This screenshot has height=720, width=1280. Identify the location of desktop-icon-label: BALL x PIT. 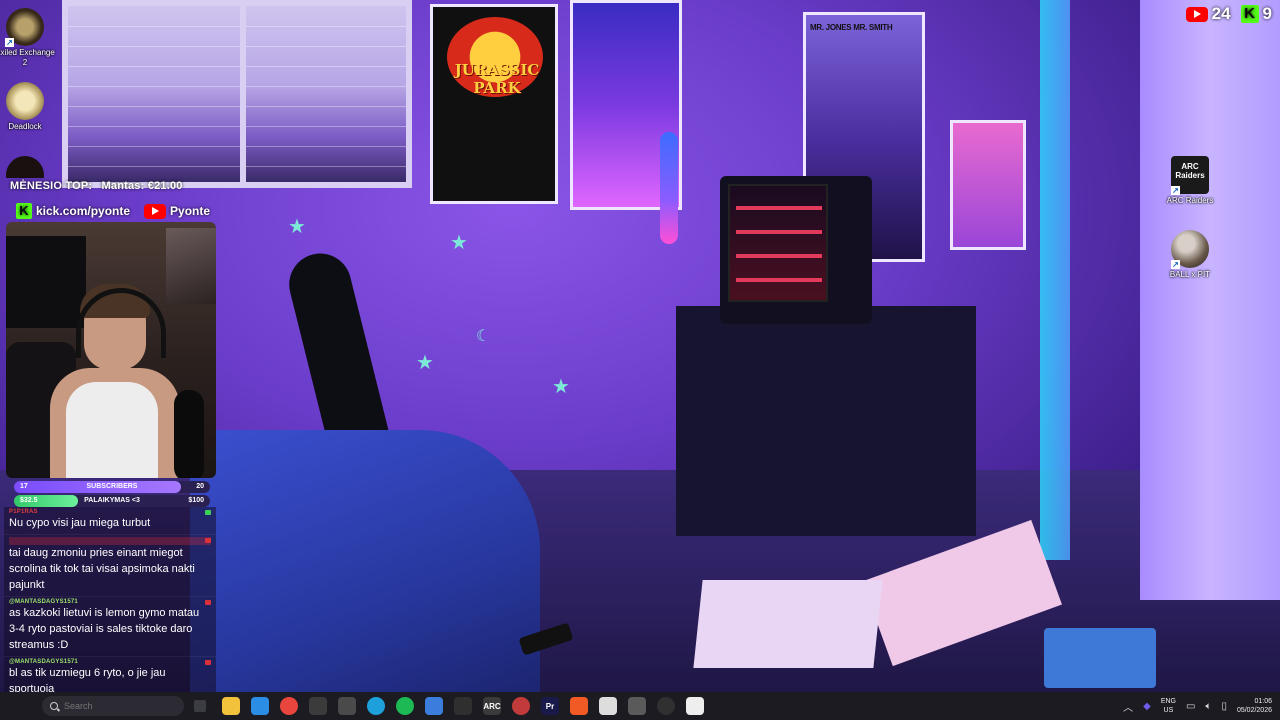
(1190, 274).